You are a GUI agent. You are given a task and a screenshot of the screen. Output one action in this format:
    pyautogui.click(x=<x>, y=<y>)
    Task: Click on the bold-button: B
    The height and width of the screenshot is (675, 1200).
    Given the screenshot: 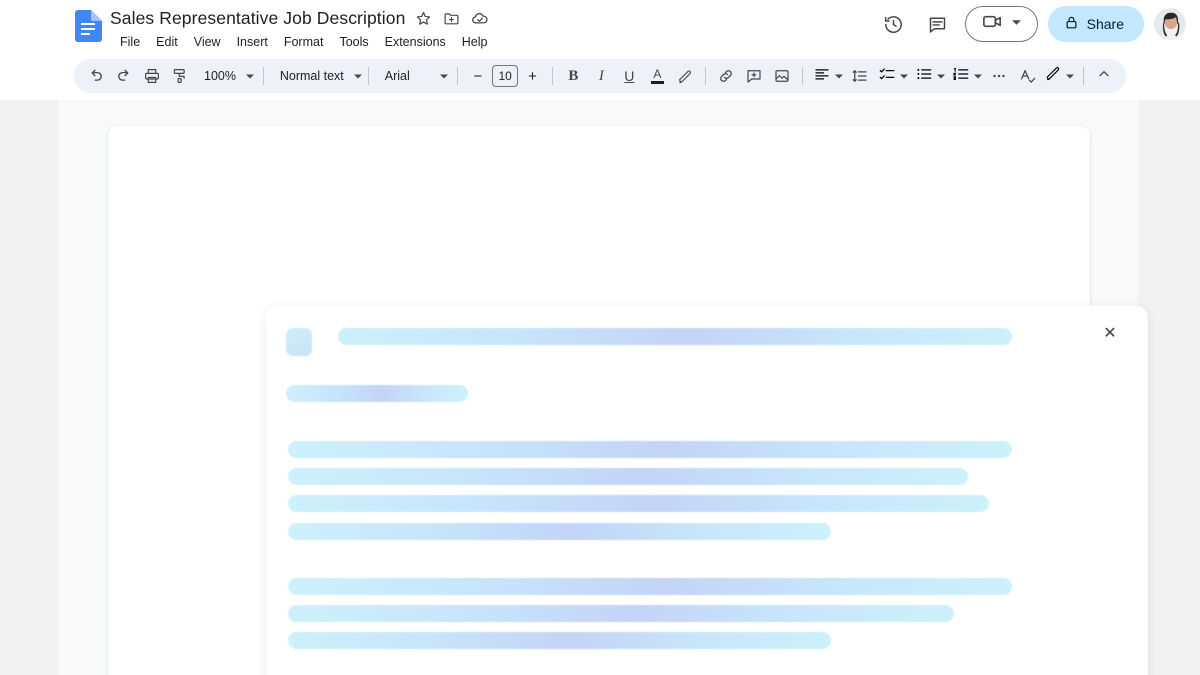 What is the action you would take?
    pyautogui.click(x=573, y=76)
    